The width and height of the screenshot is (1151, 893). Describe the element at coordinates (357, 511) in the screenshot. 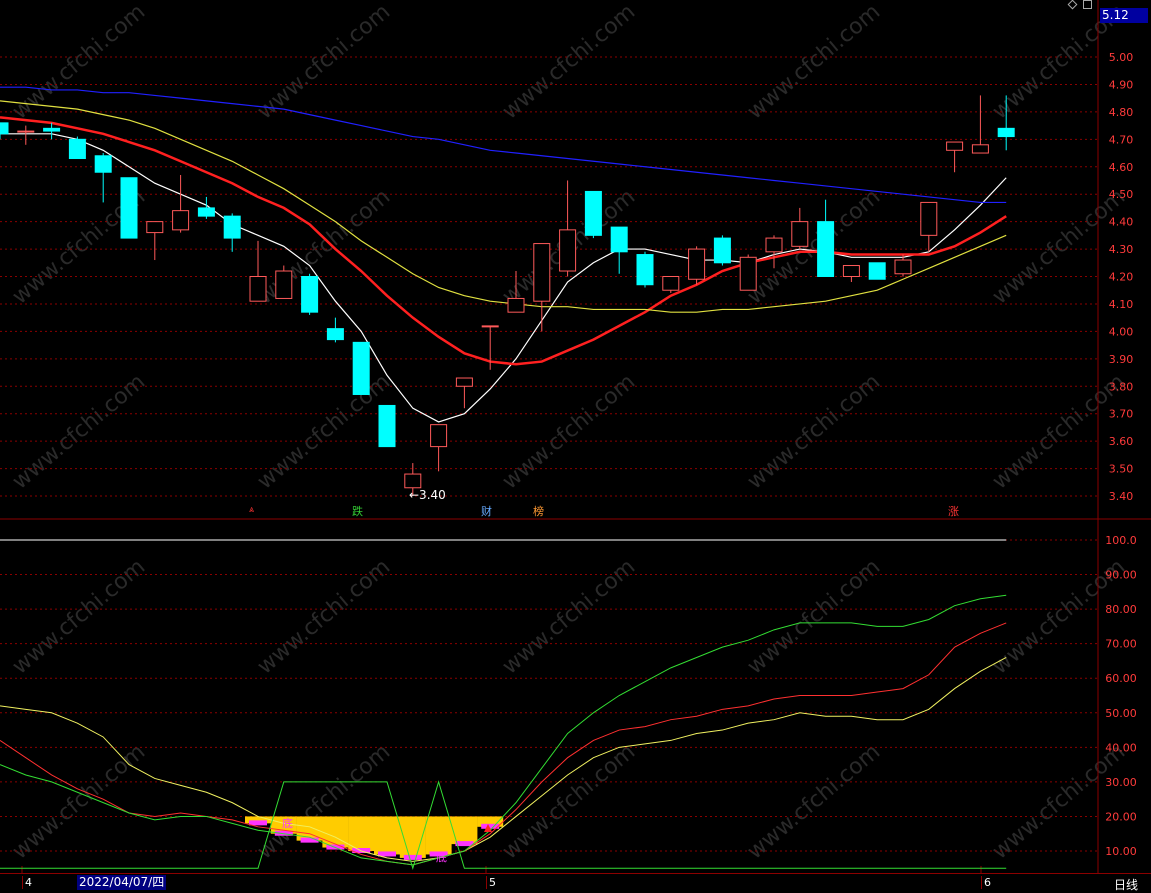

I see `event-flag-down: 跌` at that location.